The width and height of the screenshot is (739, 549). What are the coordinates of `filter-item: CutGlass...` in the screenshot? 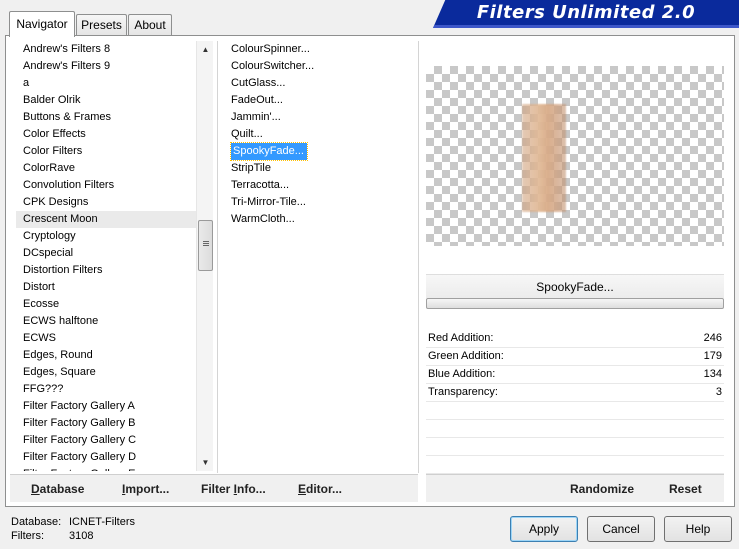 It's located at (321, 83).